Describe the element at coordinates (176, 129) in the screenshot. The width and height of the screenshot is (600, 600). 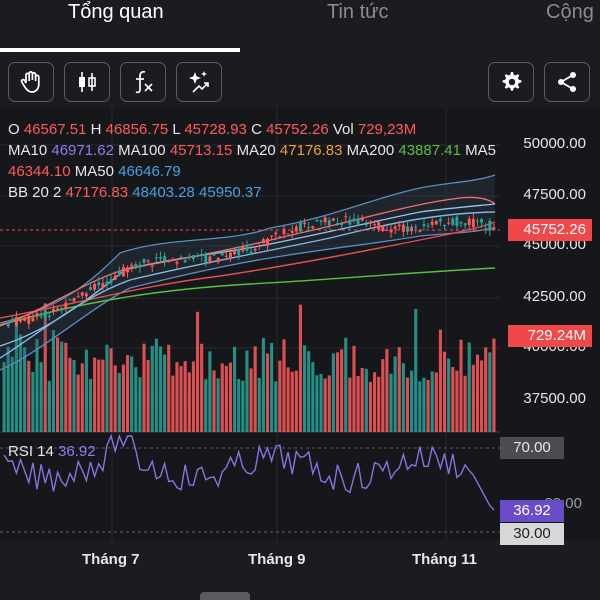
I see `low-label: L` at that location.